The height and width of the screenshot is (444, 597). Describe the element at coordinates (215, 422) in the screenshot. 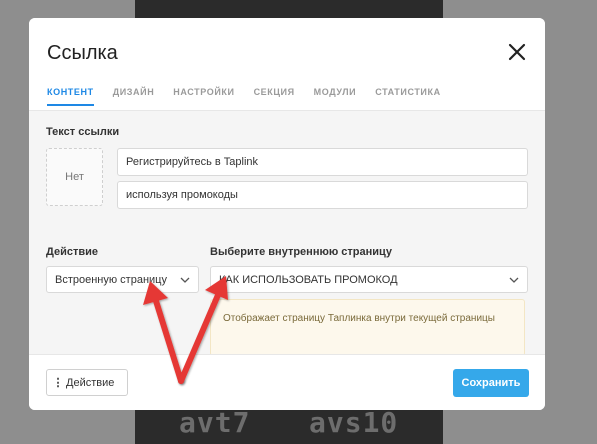

I see `background-text-left: avt7` at that location.